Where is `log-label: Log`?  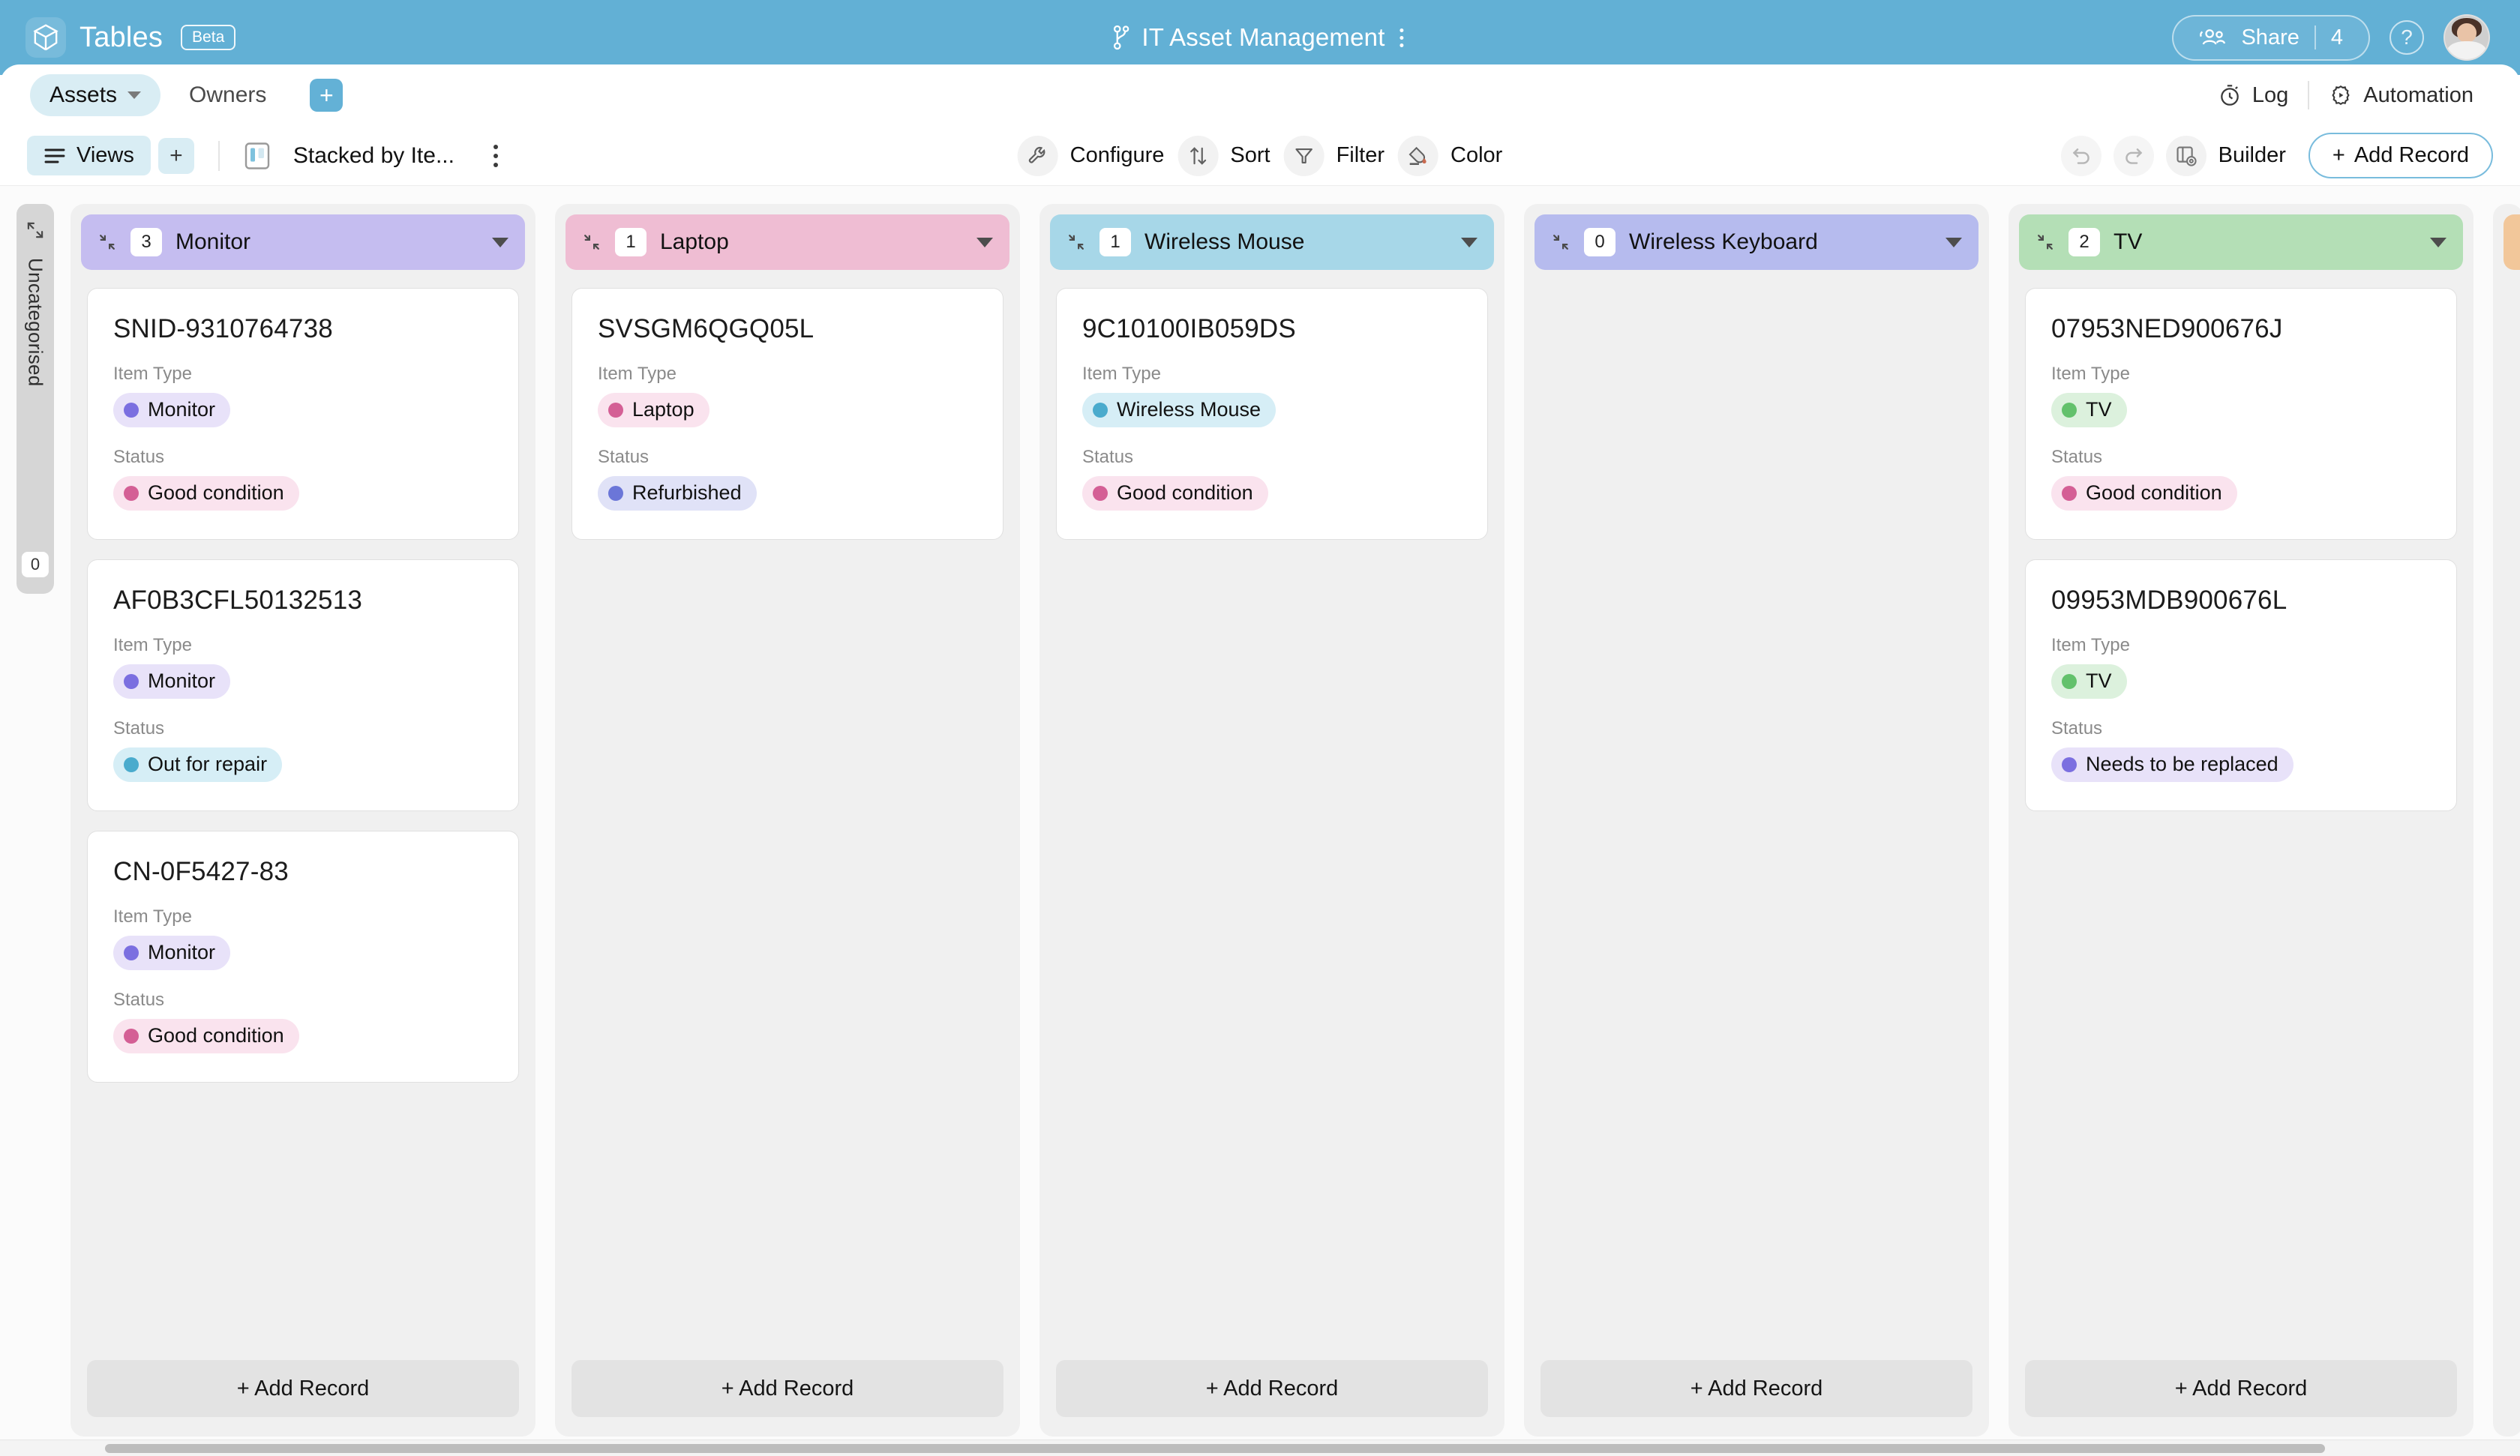
log-label: Log is located at coordinates (2270, 94).